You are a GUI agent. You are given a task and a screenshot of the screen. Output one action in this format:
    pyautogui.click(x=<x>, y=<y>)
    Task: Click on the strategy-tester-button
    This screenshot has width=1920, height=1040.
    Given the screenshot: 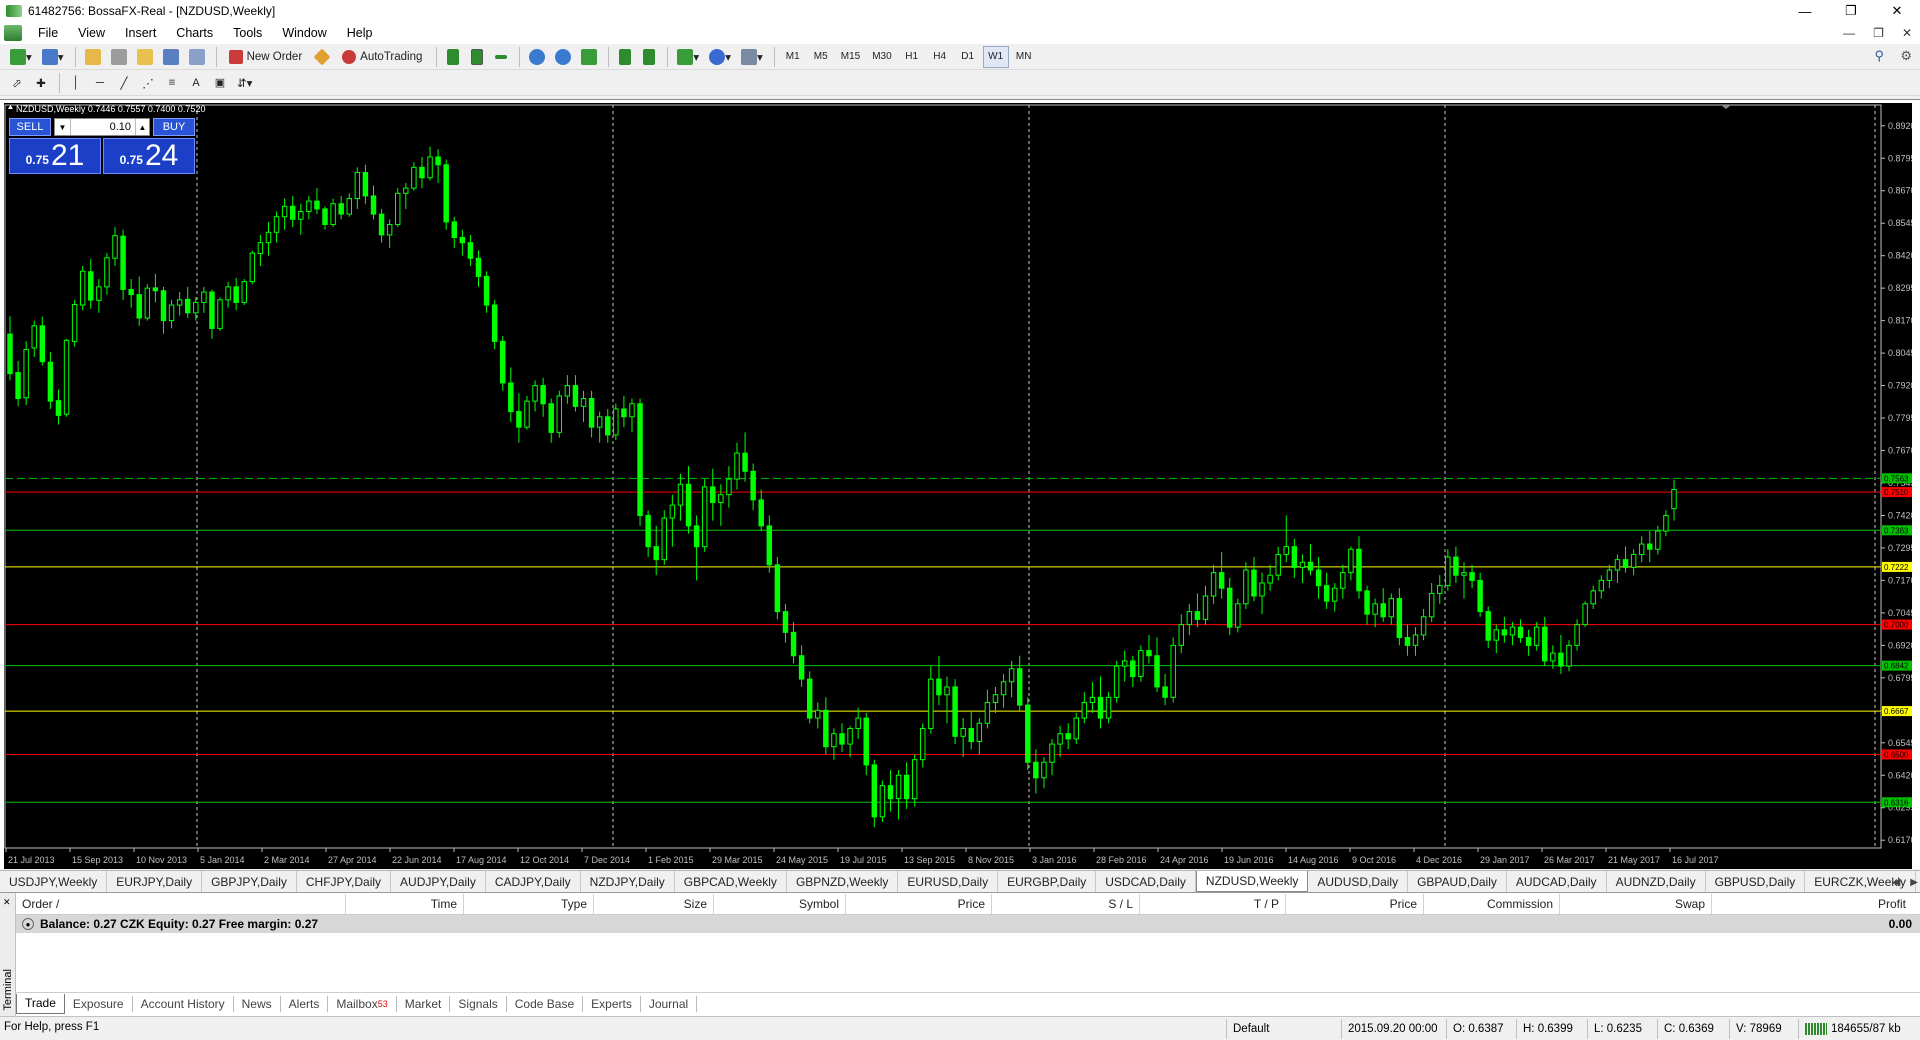 What is the action you would take?
    pyautogui.click(x=197, y=57)
    